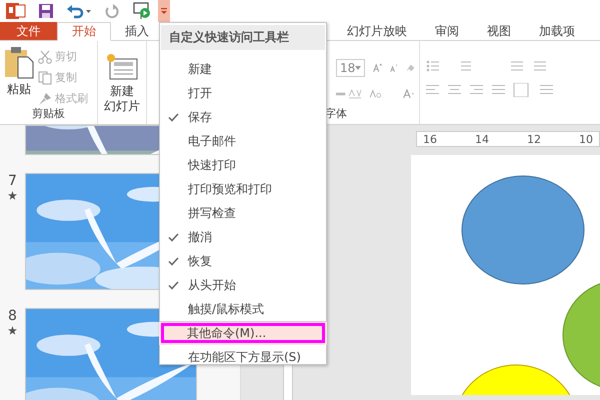  What do you see at coordinates (377, 31) in the screenshot?
I see `ribbon-tab: 幻灯片放映` at bounding box center [377, 31].